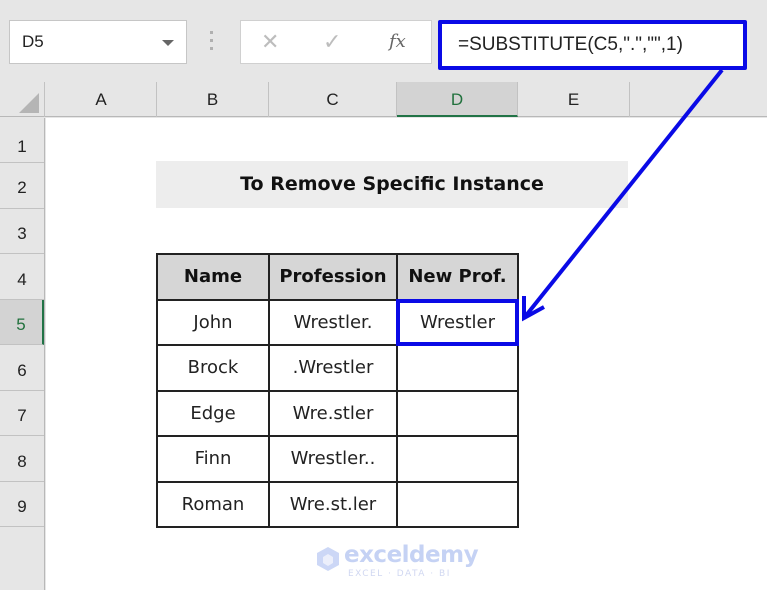  What do you see at coordinates (332, 42) in the screenshot?
I see `check-icon: ✓` at bounding box center [332, 42].